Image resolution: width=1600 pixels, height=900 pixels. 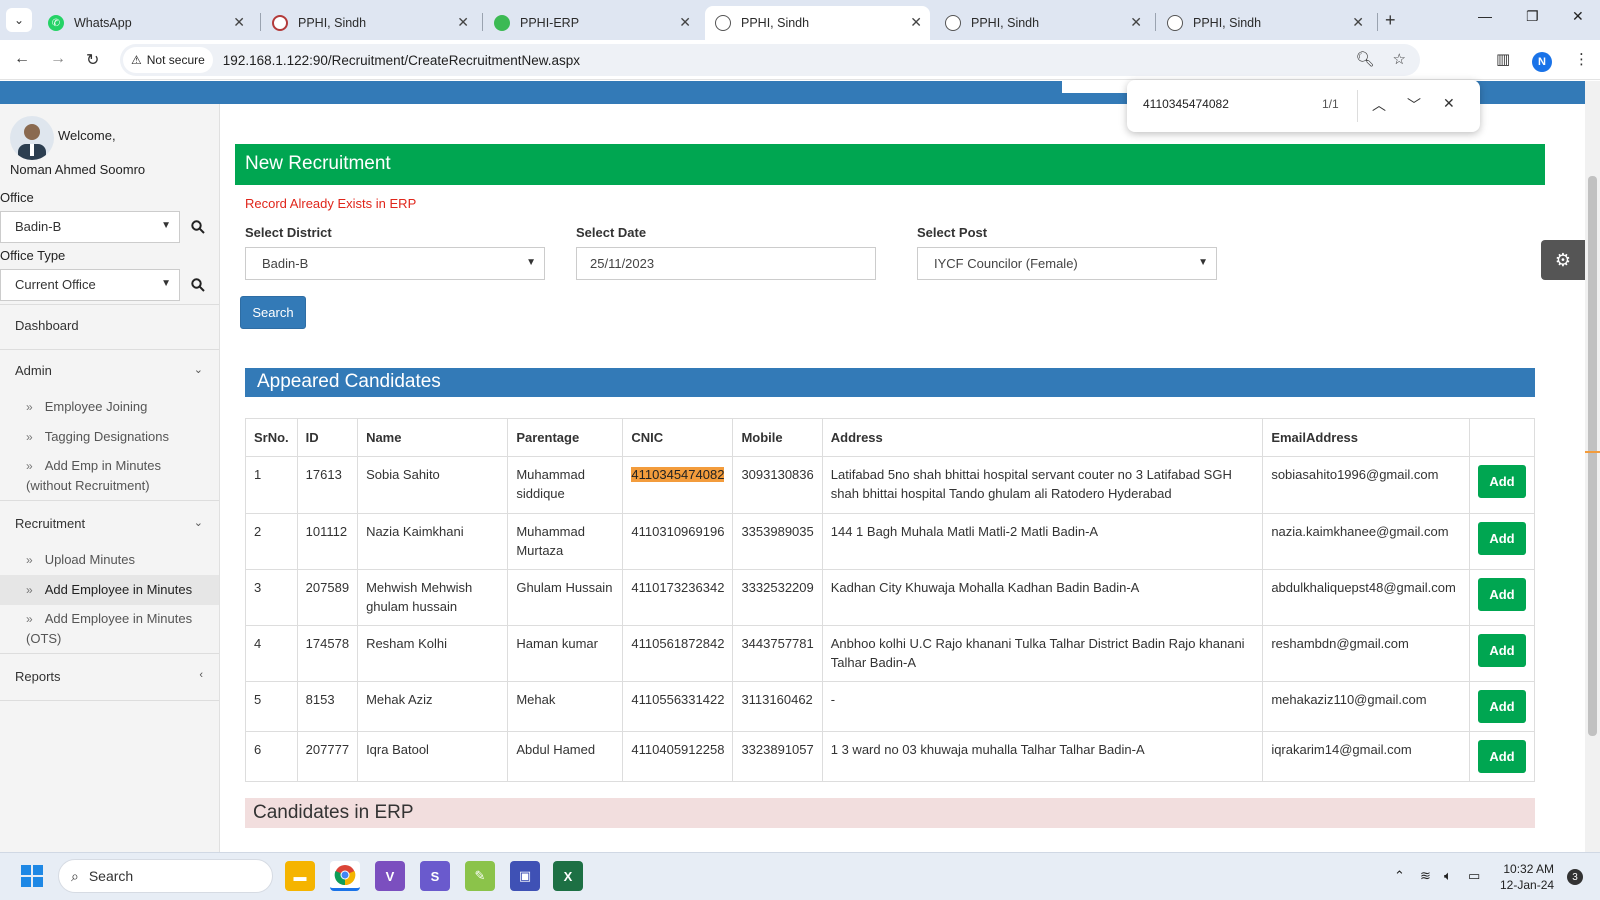 What do you see at coordinates (1042, 706) in the screenshot?
I see `cell-address: -` at bounding box center [1042, 706].